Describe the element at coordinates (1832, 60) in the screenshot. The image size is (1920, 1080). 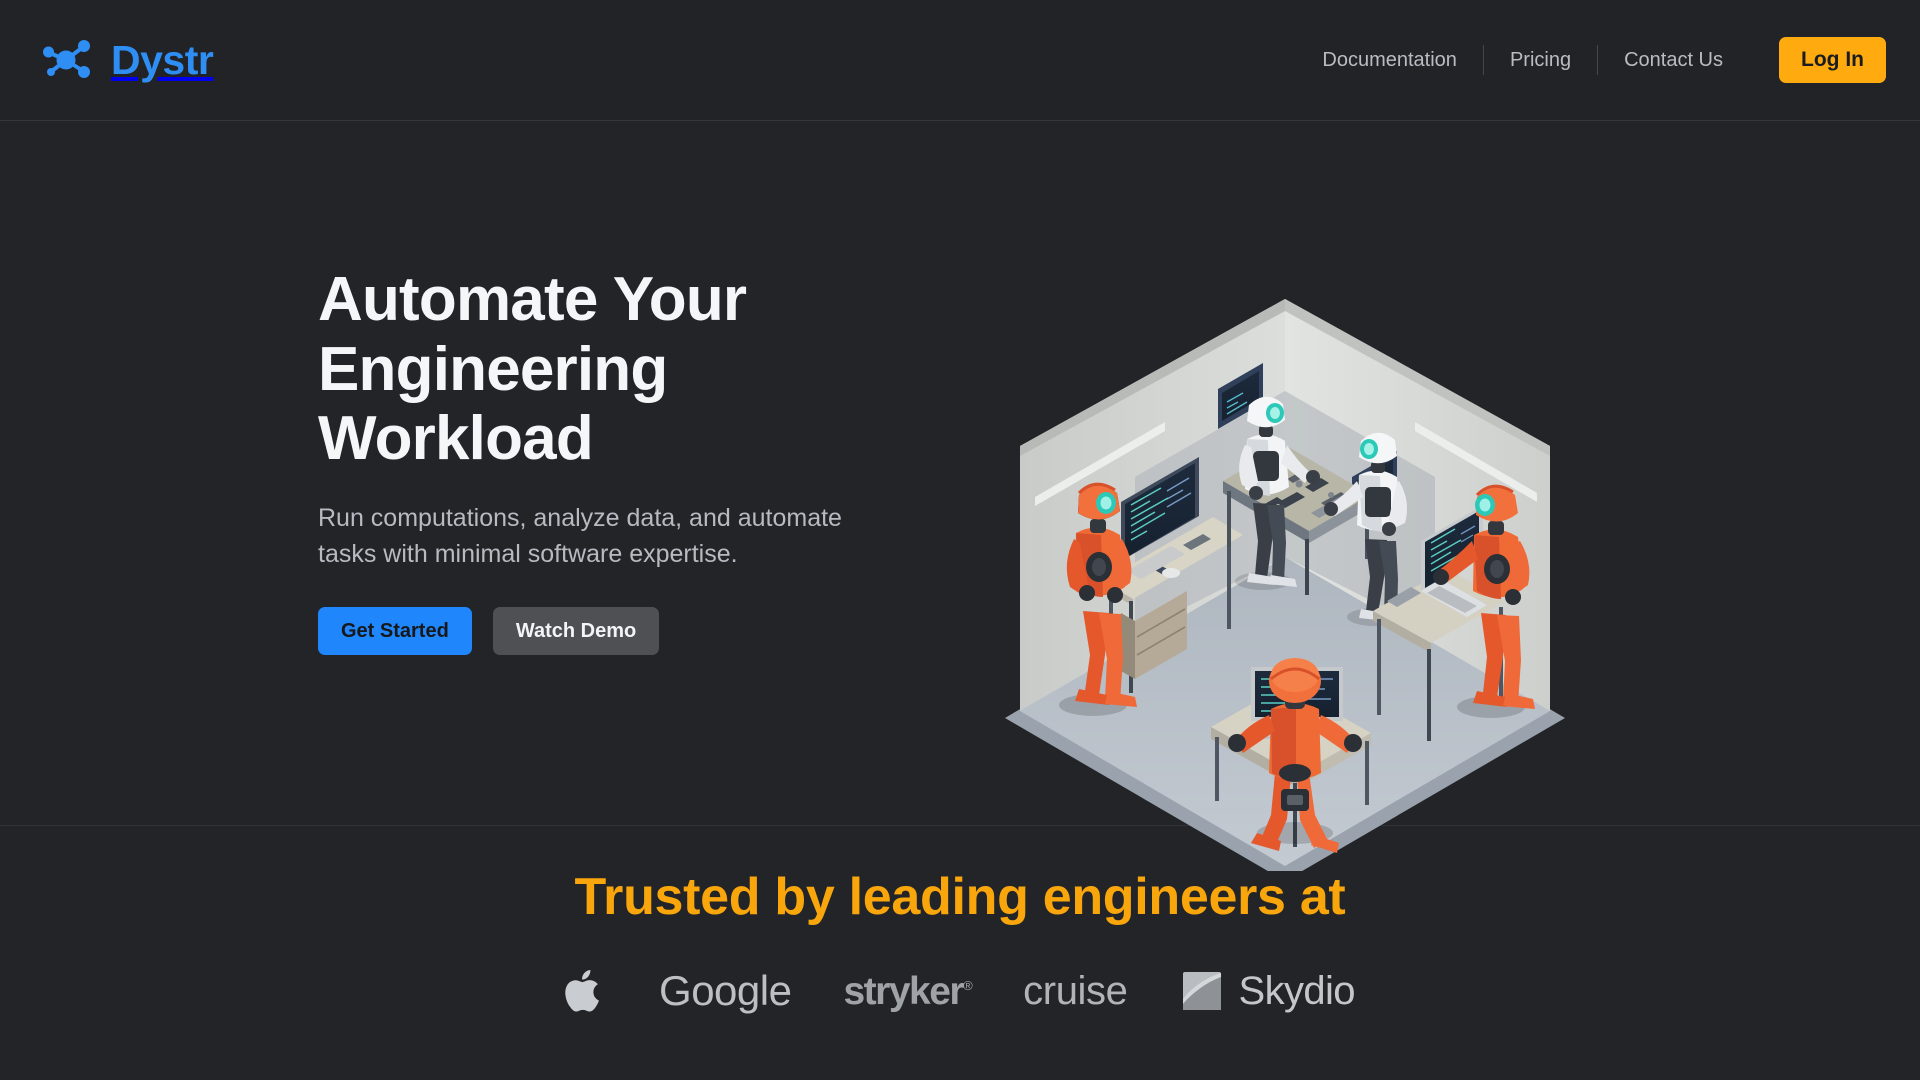
I see `log-in-button: Log In` at that location.